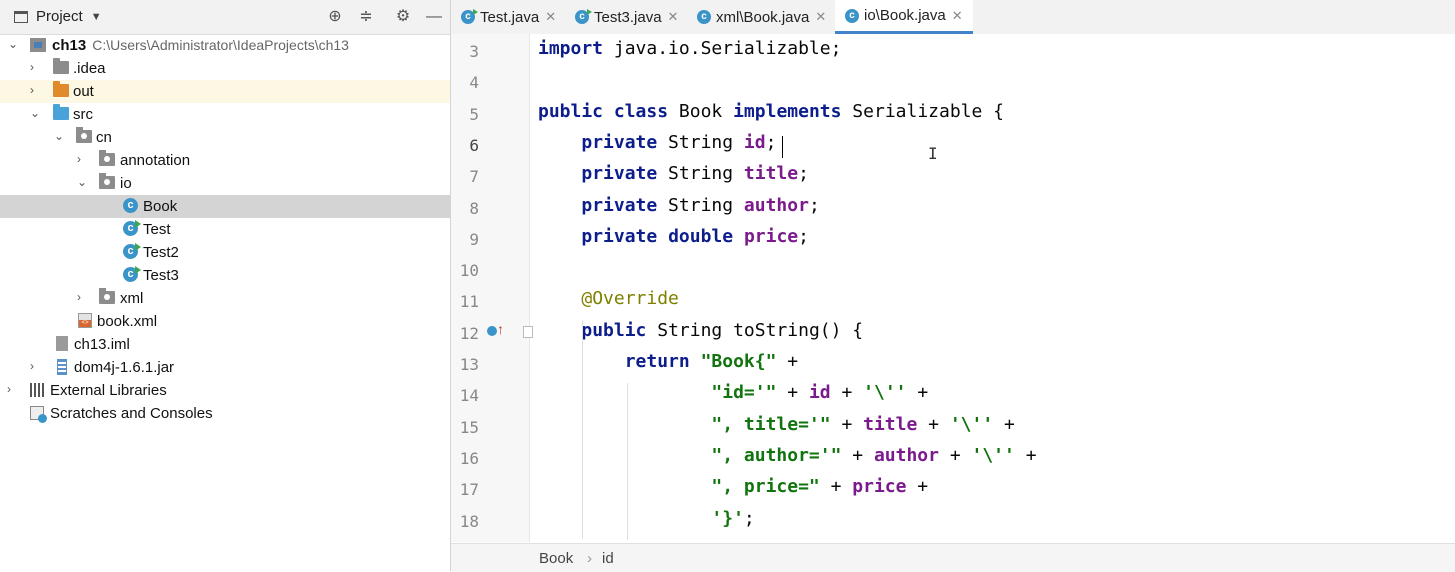 The image size is (1455, 572). Describe the element at coordinates (160, 206) in the screenshot. I see `tree-item-label: Book` at that location.